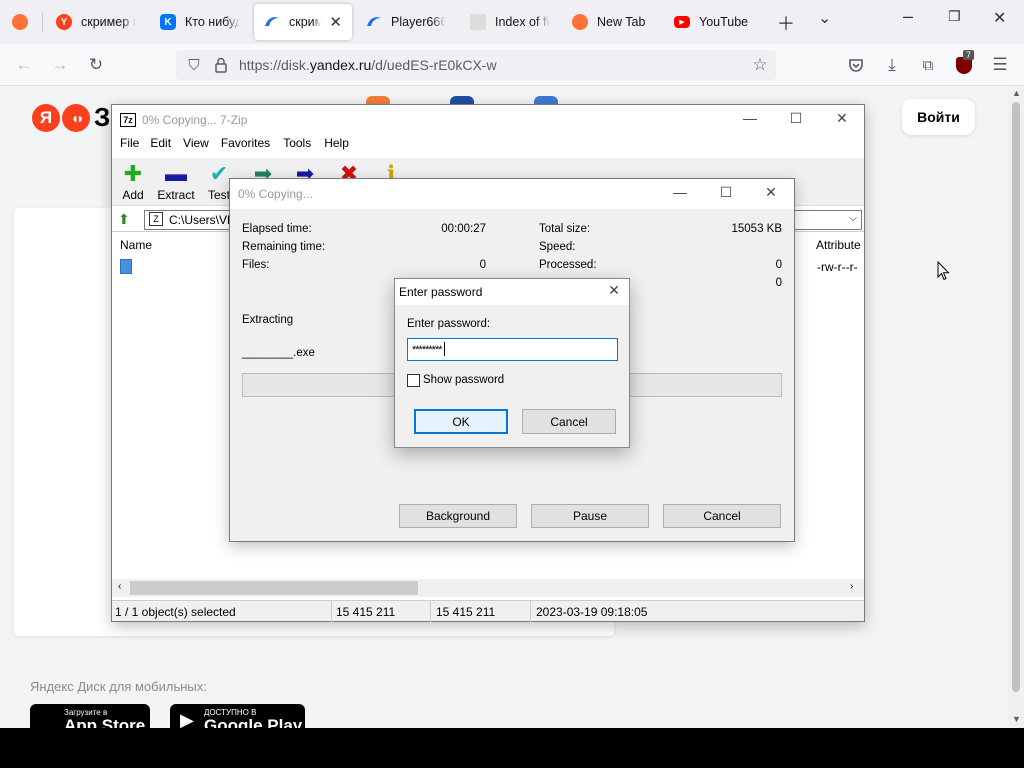 The width and height of the screenshot is (1024, 768). Describe the element at coordinates (466, 612) in the screenshot. I see `status-packed-size: 15 415 211` at that location.